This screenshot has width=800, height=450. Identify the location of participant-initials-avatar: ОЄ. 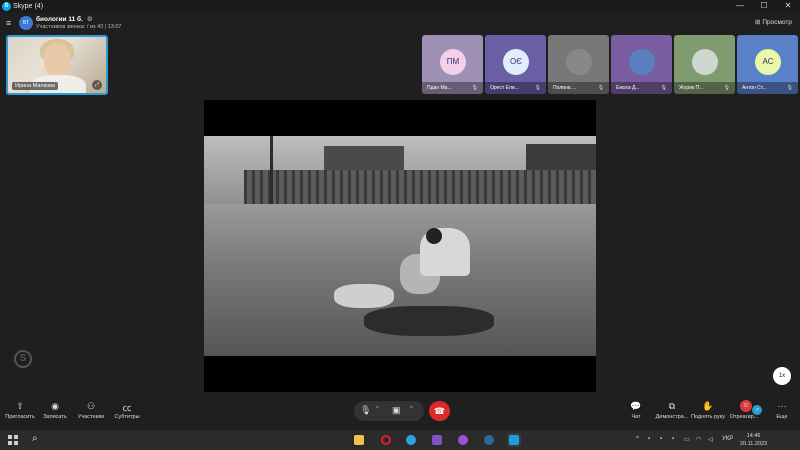
(516, 62).